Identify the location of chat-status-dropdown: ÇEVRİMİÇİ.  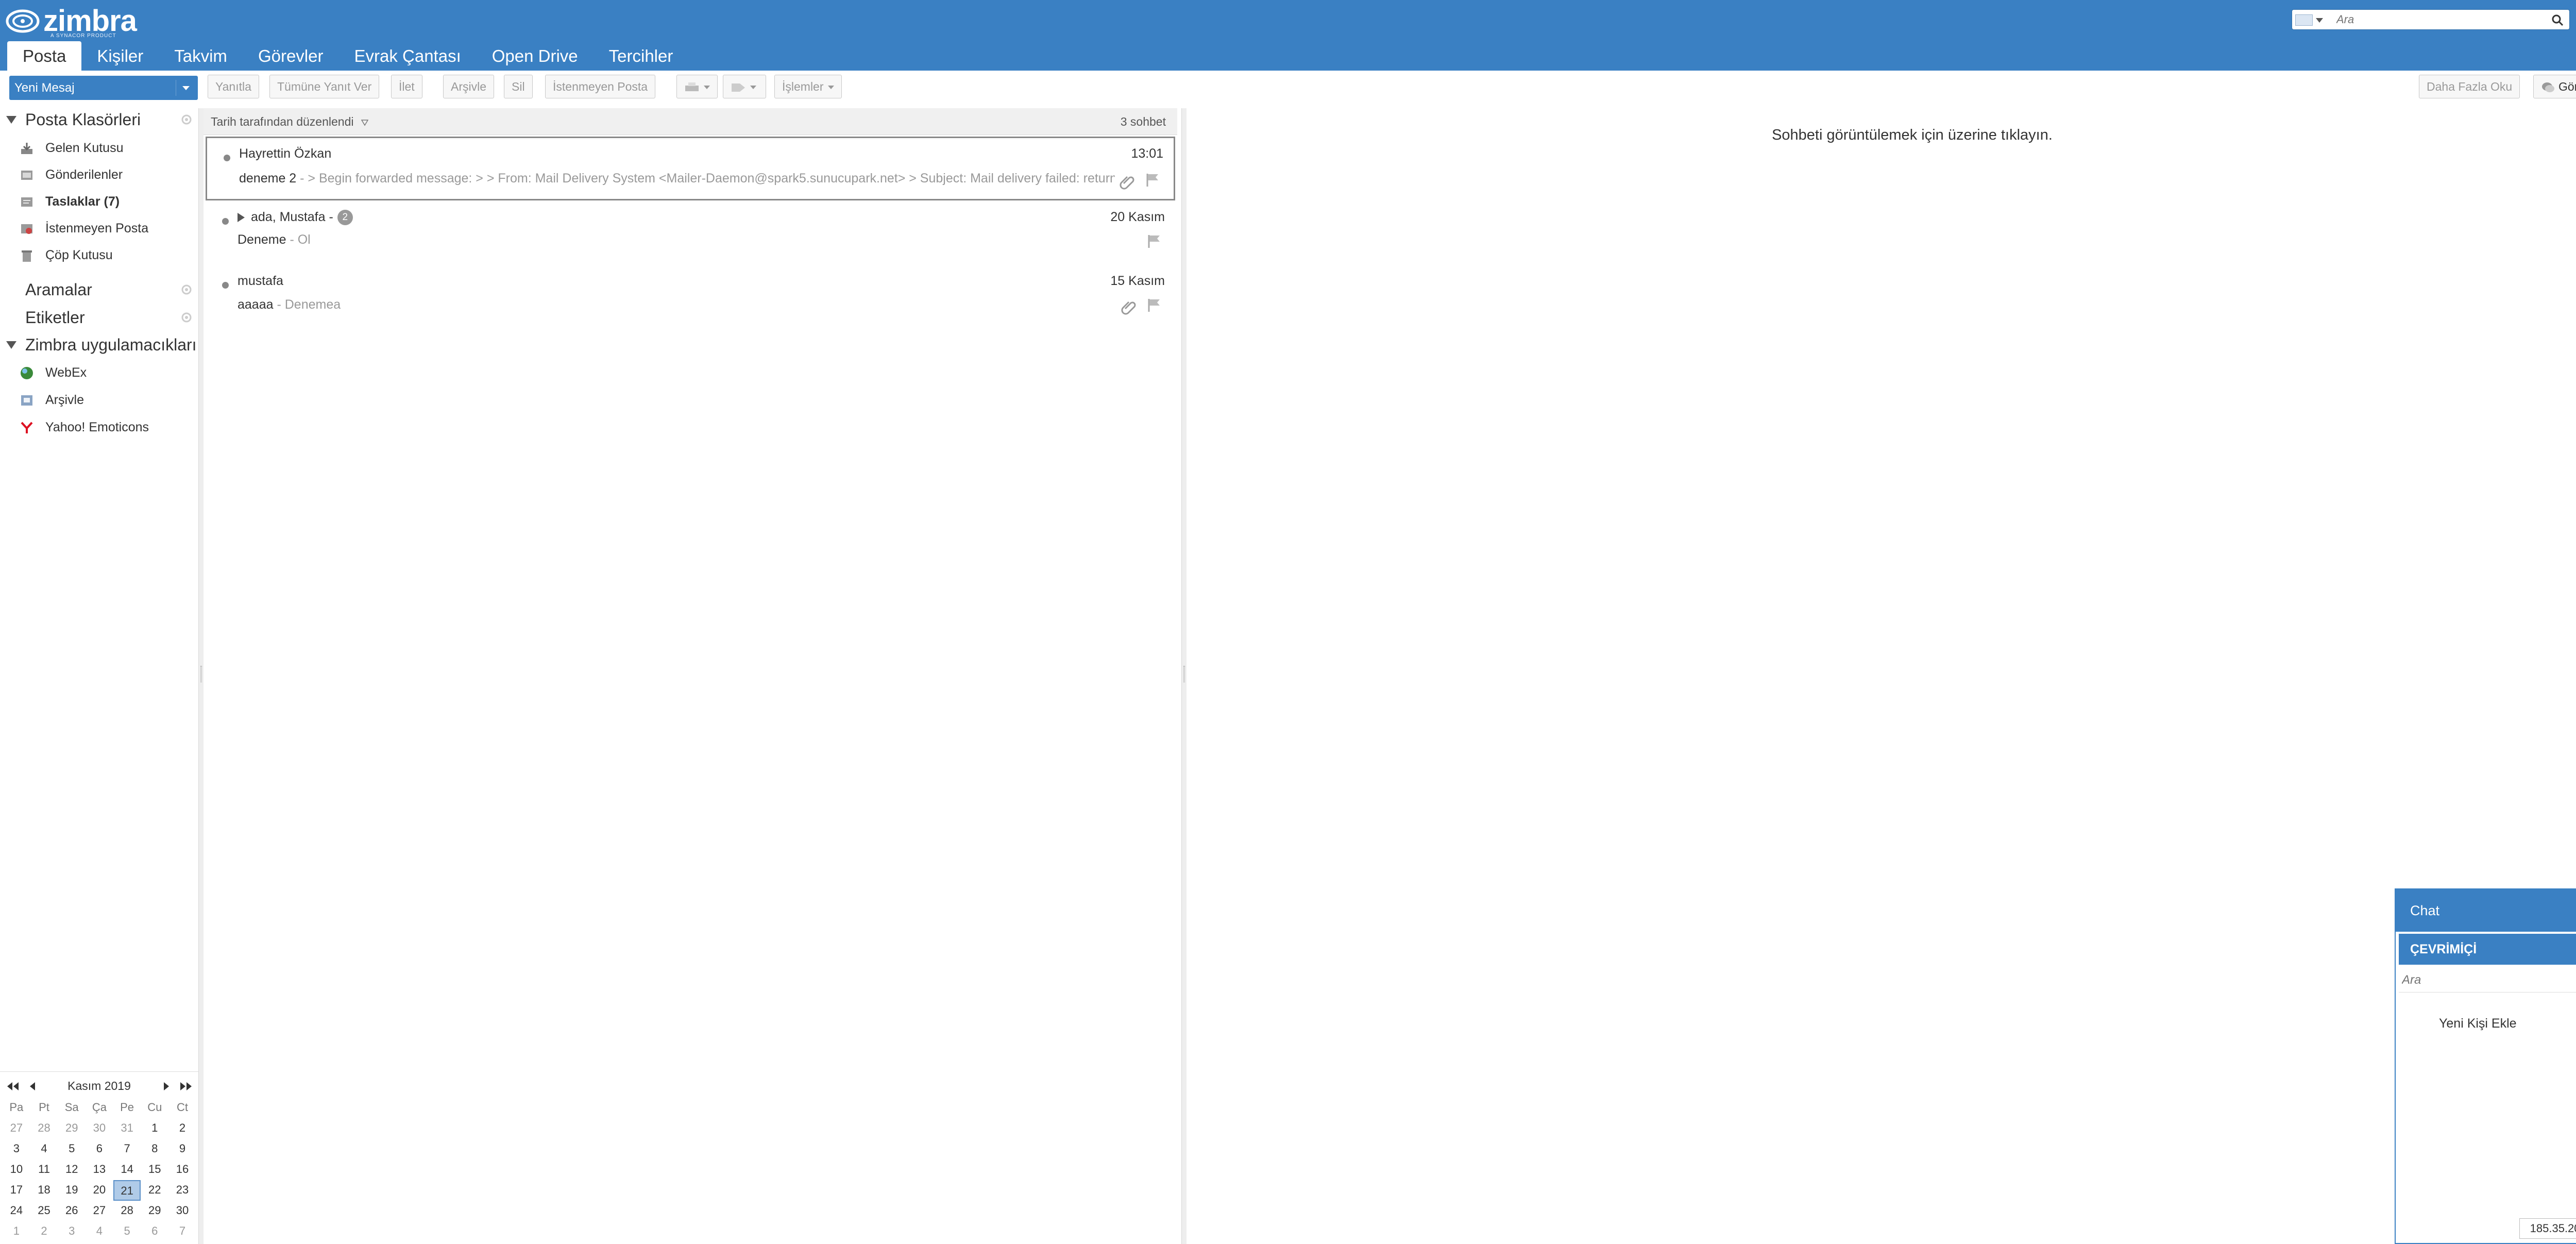
(2488, 949).